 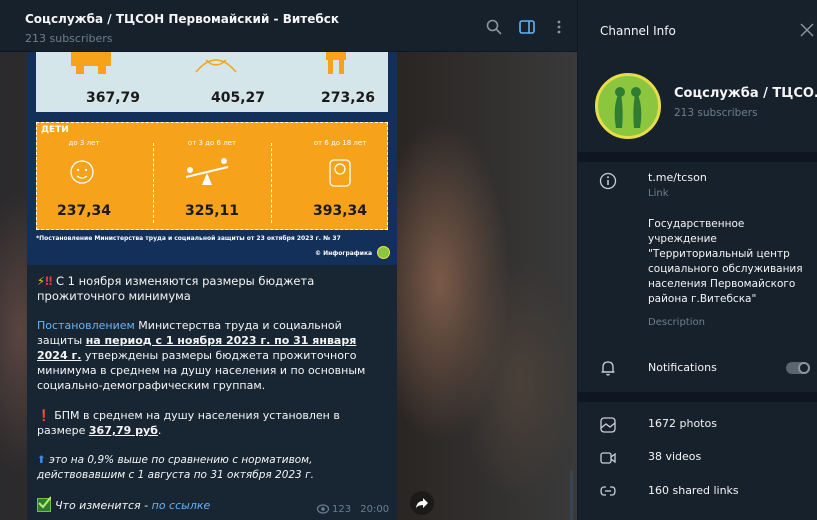 What do you see at coordinates (41, 281) in the screenshot?
I see `lightning-icon: ⚡` at bounding box center [41, 281].